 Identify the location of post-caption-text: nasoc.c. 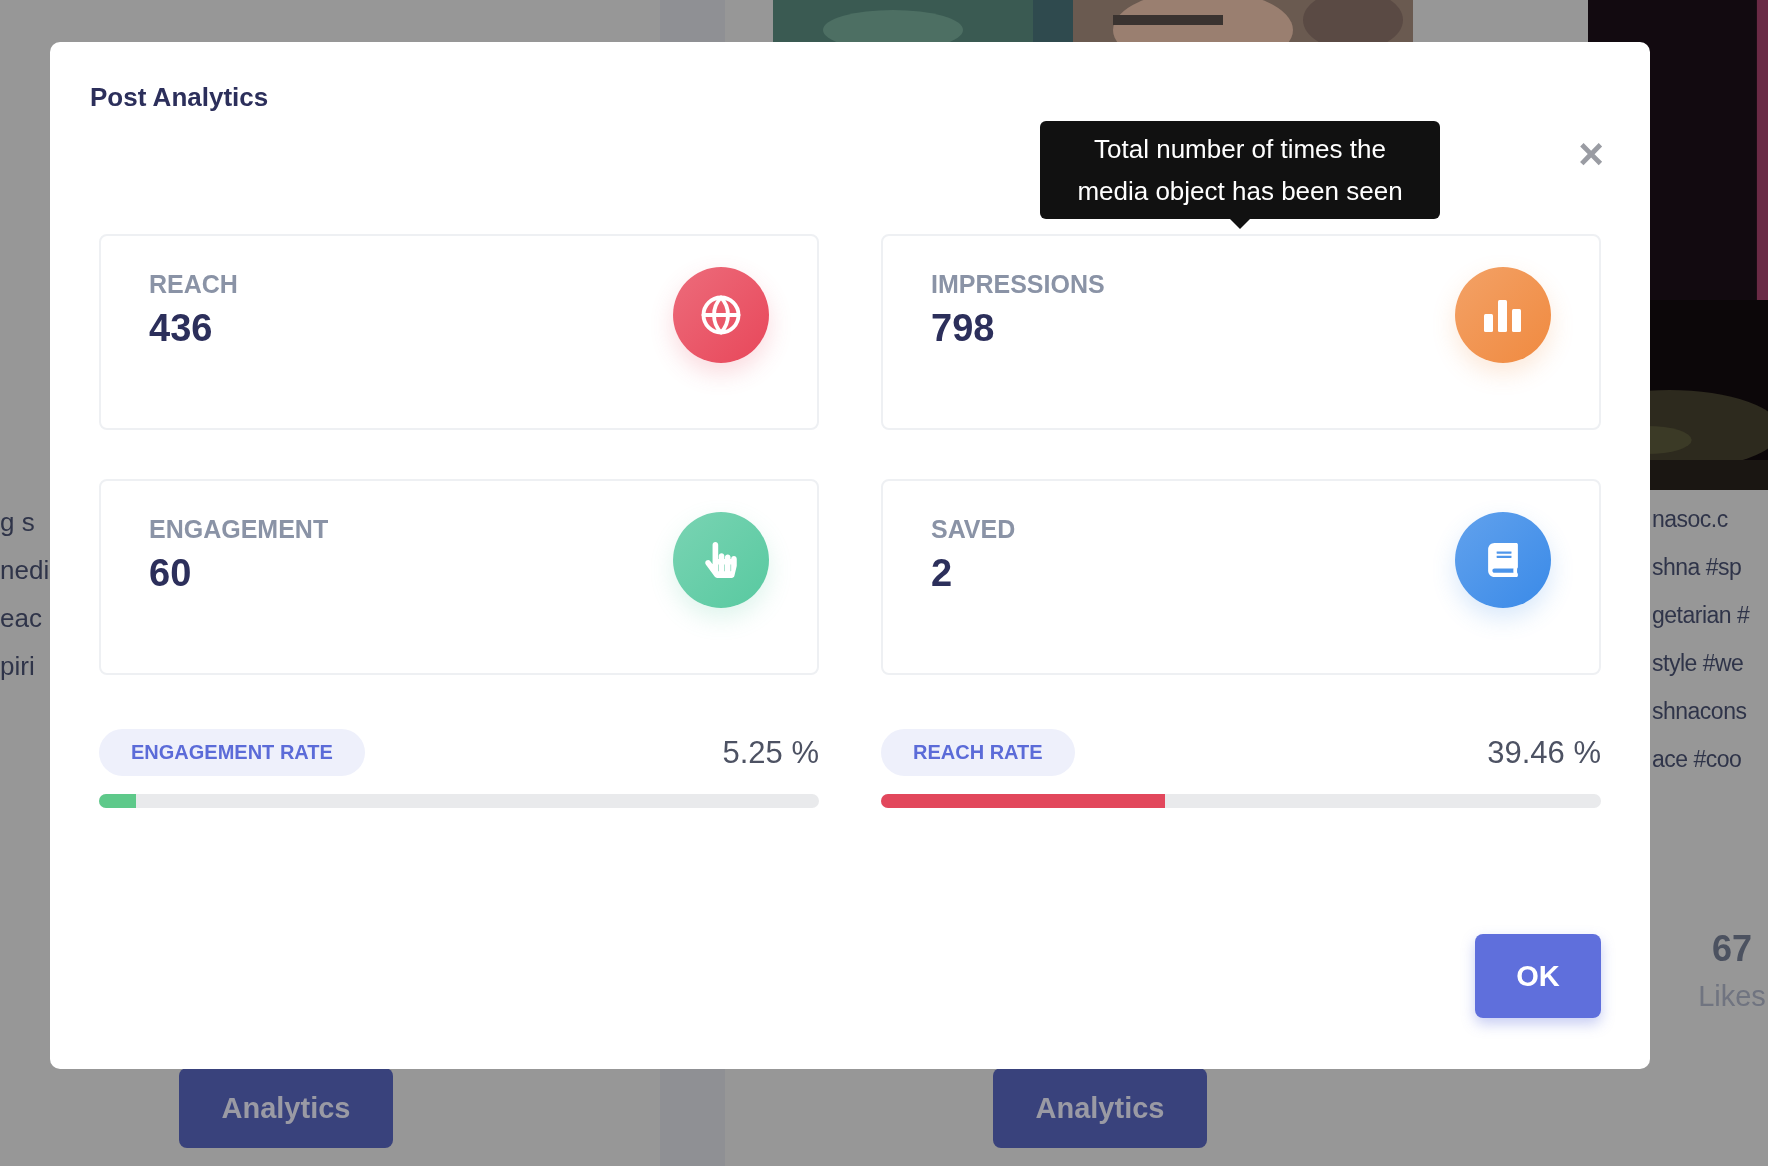
(1690, 519).